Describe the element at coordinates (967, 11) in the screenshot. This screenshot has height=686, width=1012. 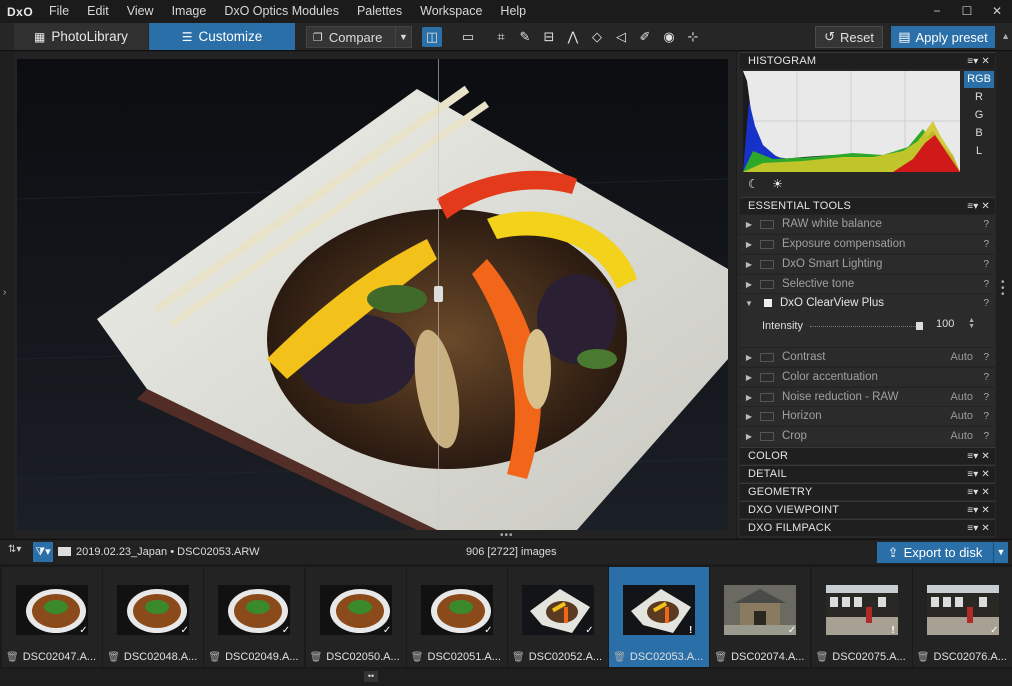
I see `maximize-button: ☐` at that location.